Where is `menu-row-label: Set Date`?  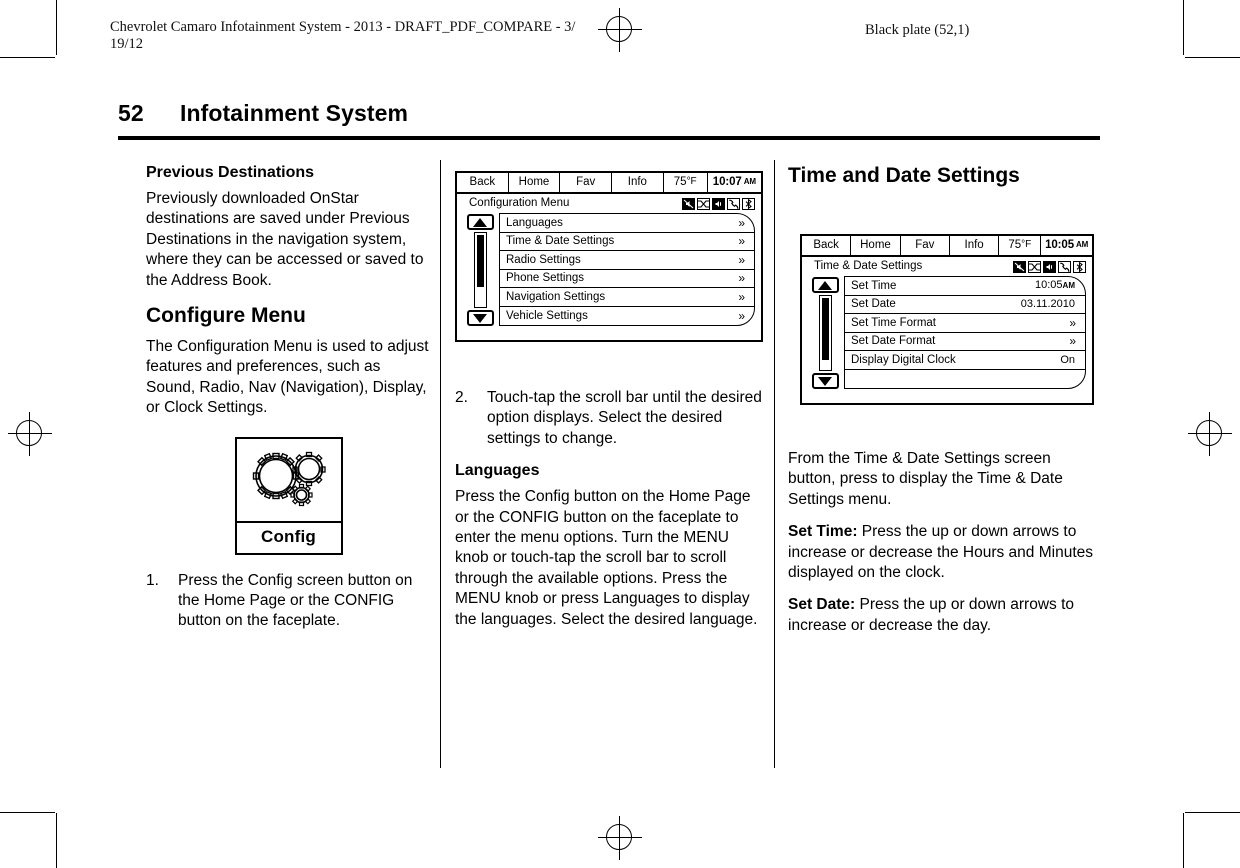 menu-row-label: Set Date is located at coordinates (873, 304).